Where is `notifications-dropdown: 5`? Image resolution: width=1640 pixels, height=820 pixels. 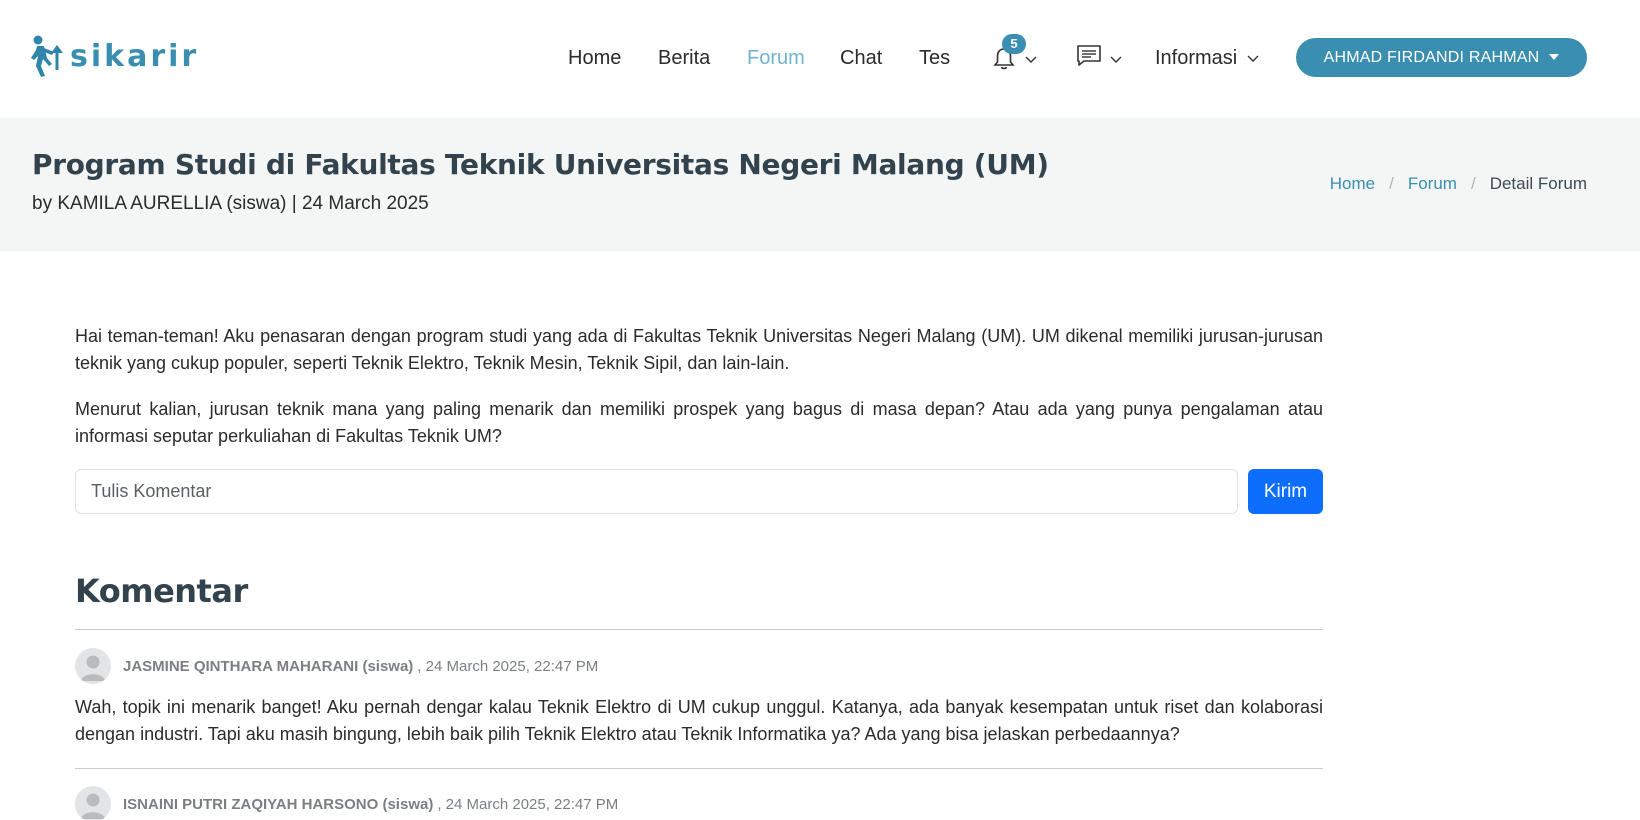
notifications-dropdown: 5 is located at coordinates (1015, 54).